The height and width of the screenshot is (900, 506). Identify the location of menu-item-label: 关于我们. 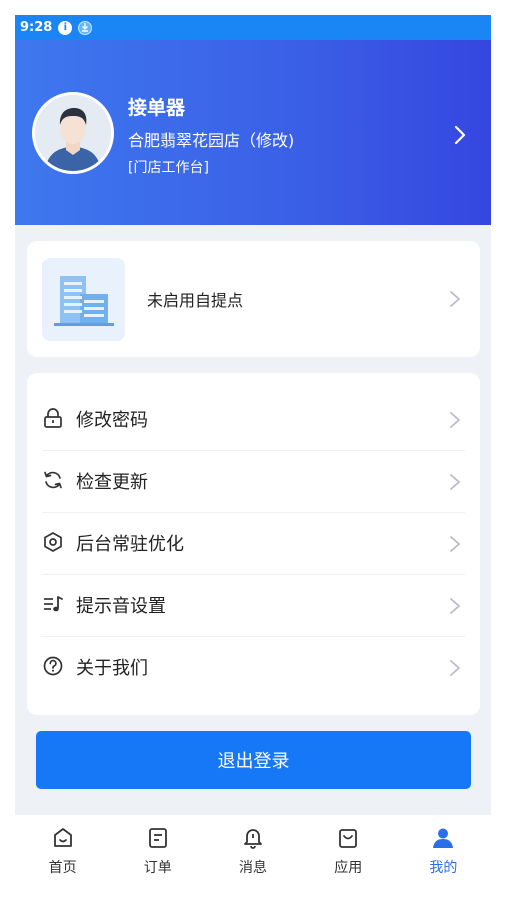
(112, 668).